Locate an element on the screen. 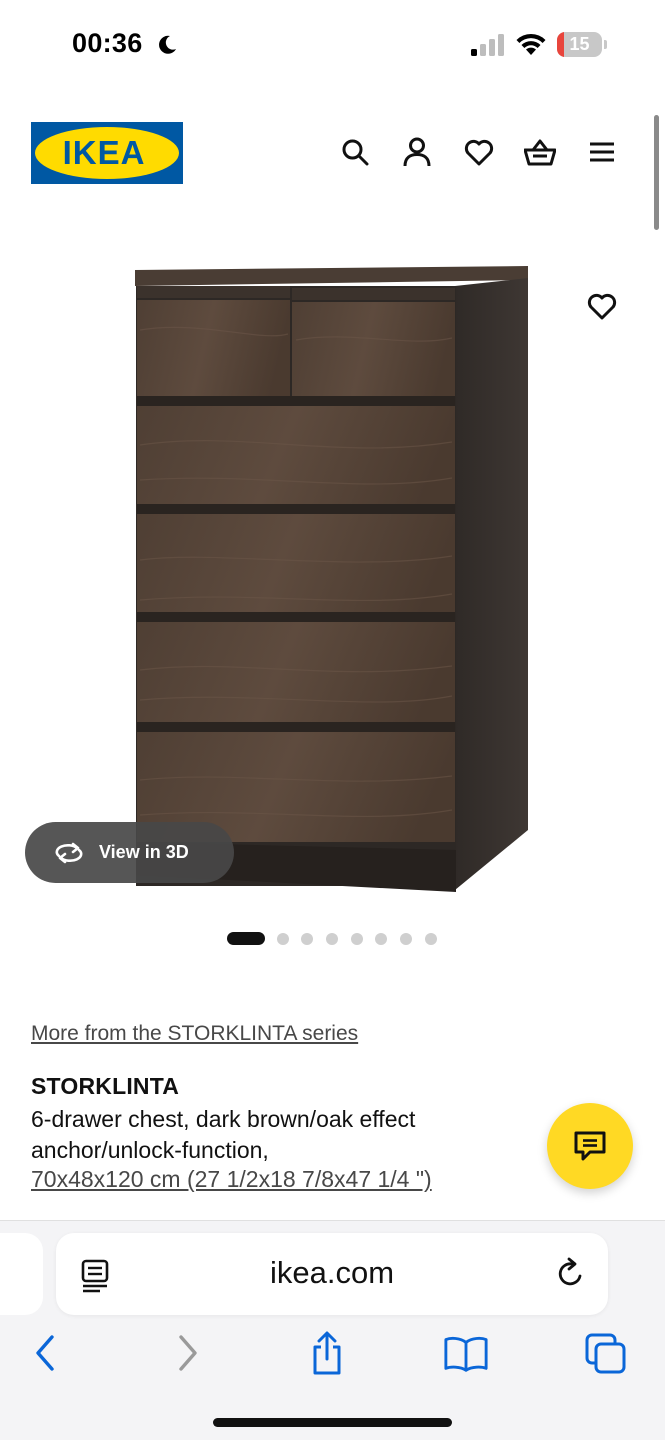 The width and height of the screenshot is (665, 1440). status-bar: 00:36 15 is located at coordinates (332, 45).